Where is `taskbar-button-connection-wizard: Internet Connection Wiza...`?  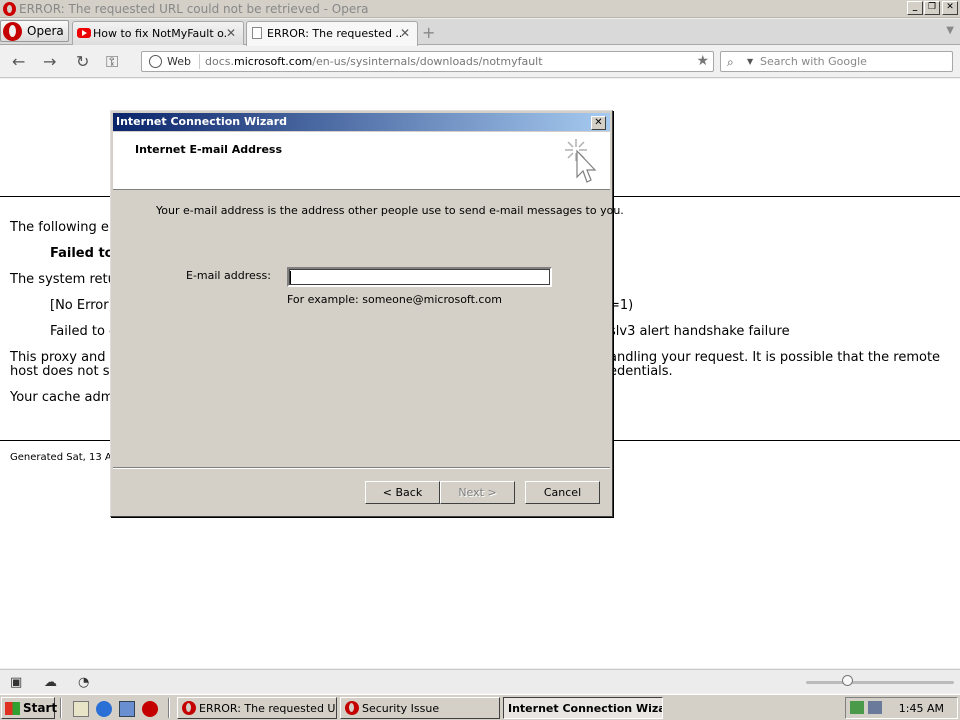 taskbar-button-connection-wizard: Internet Connection Wiza... is located at coordinates (583, 708).